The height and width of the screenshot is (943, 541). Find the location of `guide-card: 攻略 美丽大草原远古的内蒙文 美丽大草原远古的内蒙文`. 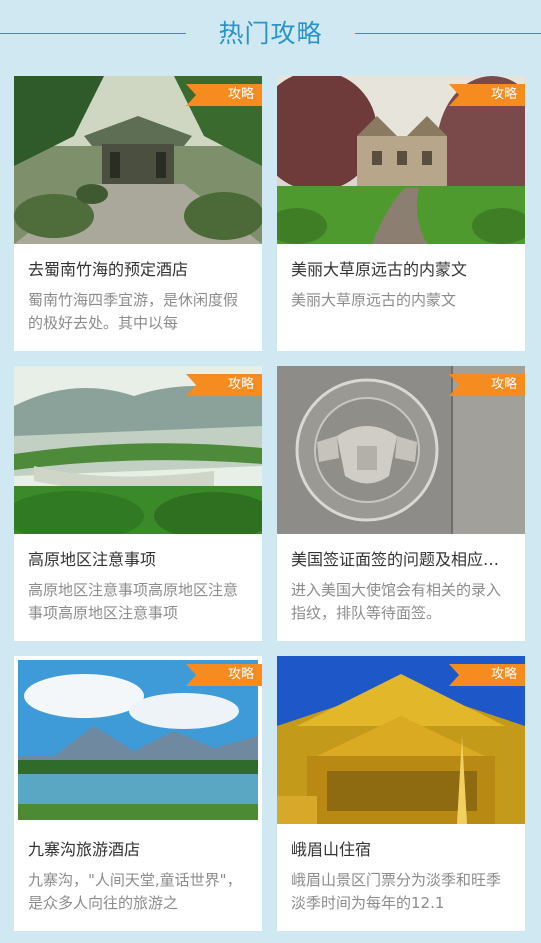

guide-card: 攻略 美丽大草原远古的内蒙文 美丽大草原远古的内蒙文 is located at coordinates (401, 213).